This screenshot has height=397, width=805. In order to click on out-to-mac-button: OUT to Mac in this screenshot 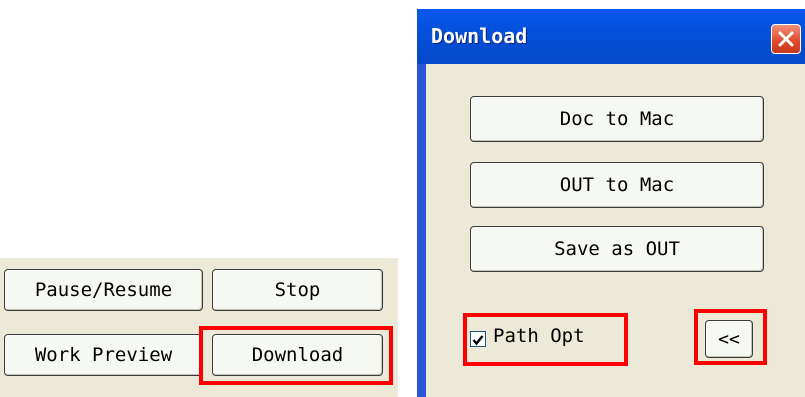, I will do `click(617, 185)`.